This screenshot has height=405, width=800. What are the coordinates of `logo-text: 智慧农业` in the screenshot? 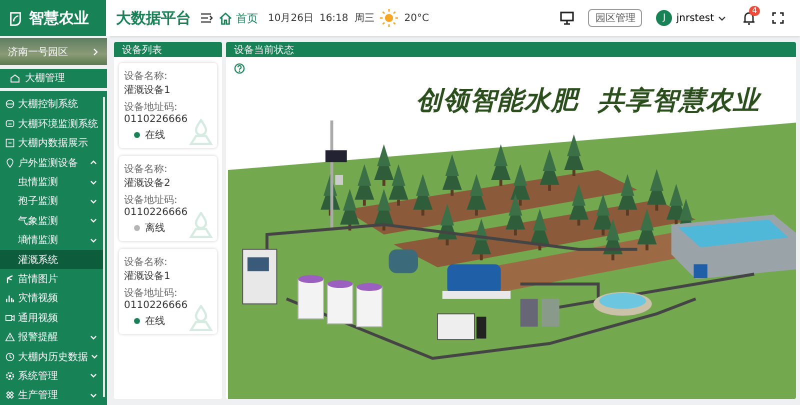 It's located at (59, 18).